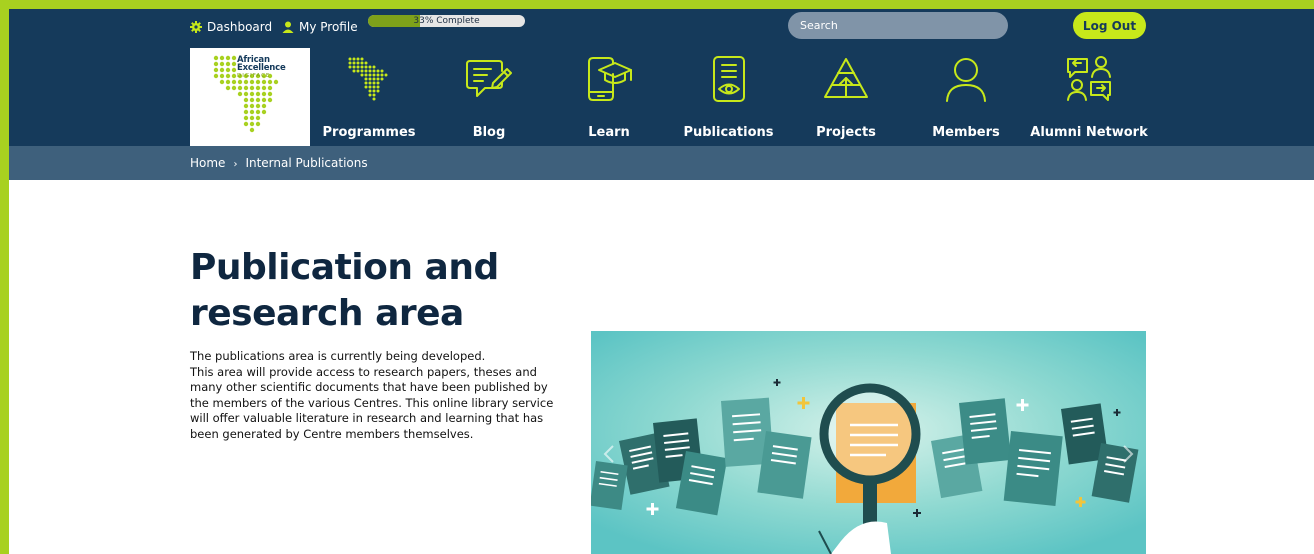  I want to click on profile-progress-bar: 33% Complete, so click(446, 21).